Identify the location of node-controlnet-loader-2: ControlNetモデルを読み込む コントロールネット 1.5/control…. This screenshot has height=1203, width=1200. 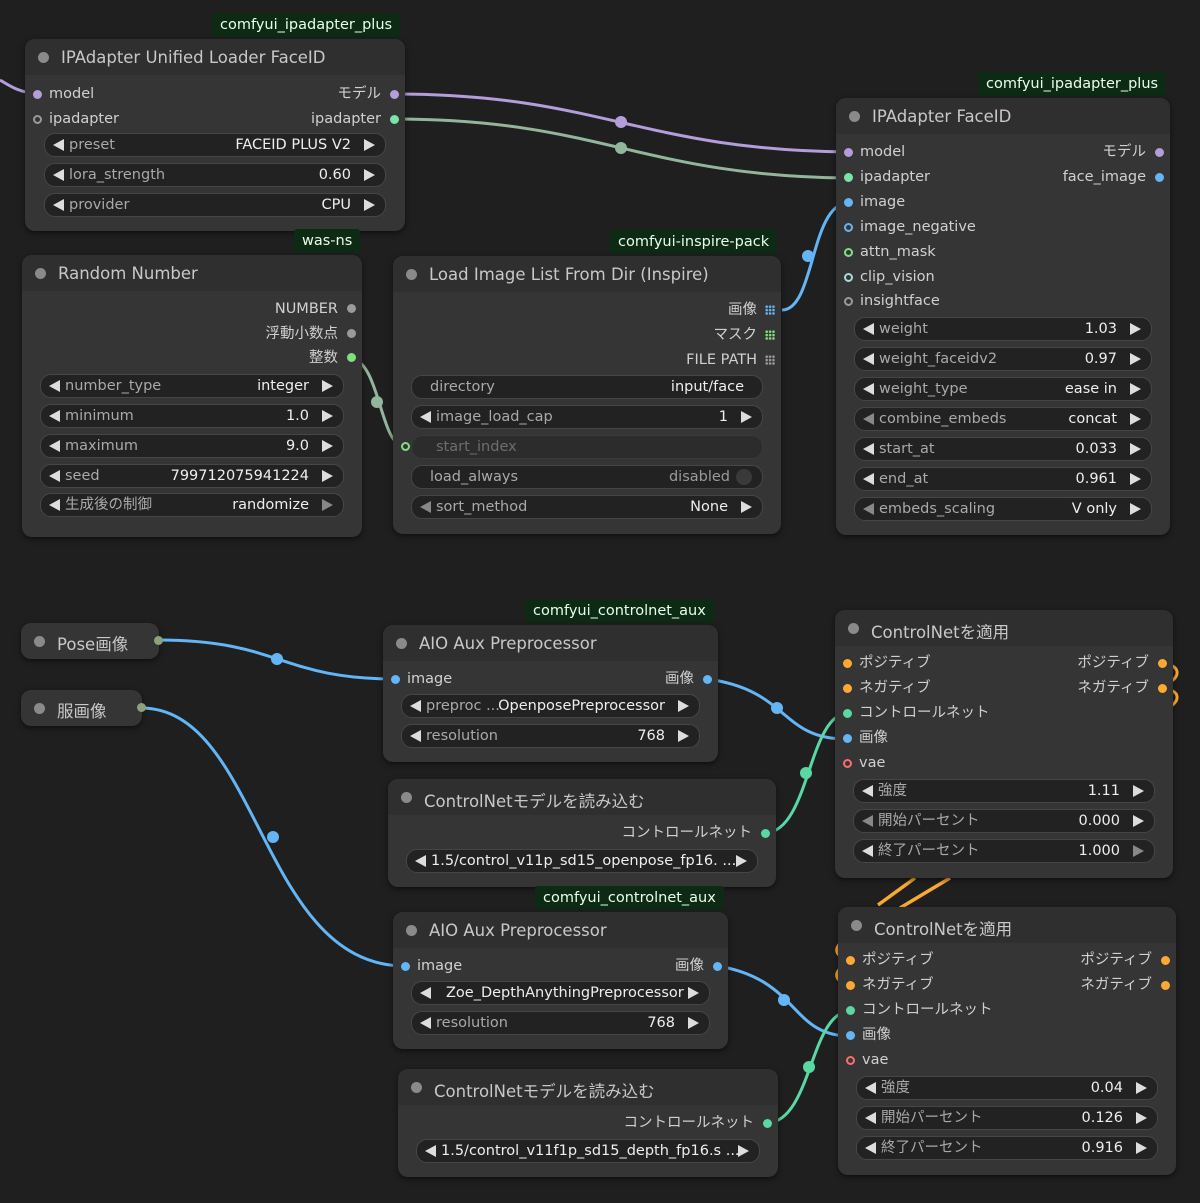
(588, 1123).